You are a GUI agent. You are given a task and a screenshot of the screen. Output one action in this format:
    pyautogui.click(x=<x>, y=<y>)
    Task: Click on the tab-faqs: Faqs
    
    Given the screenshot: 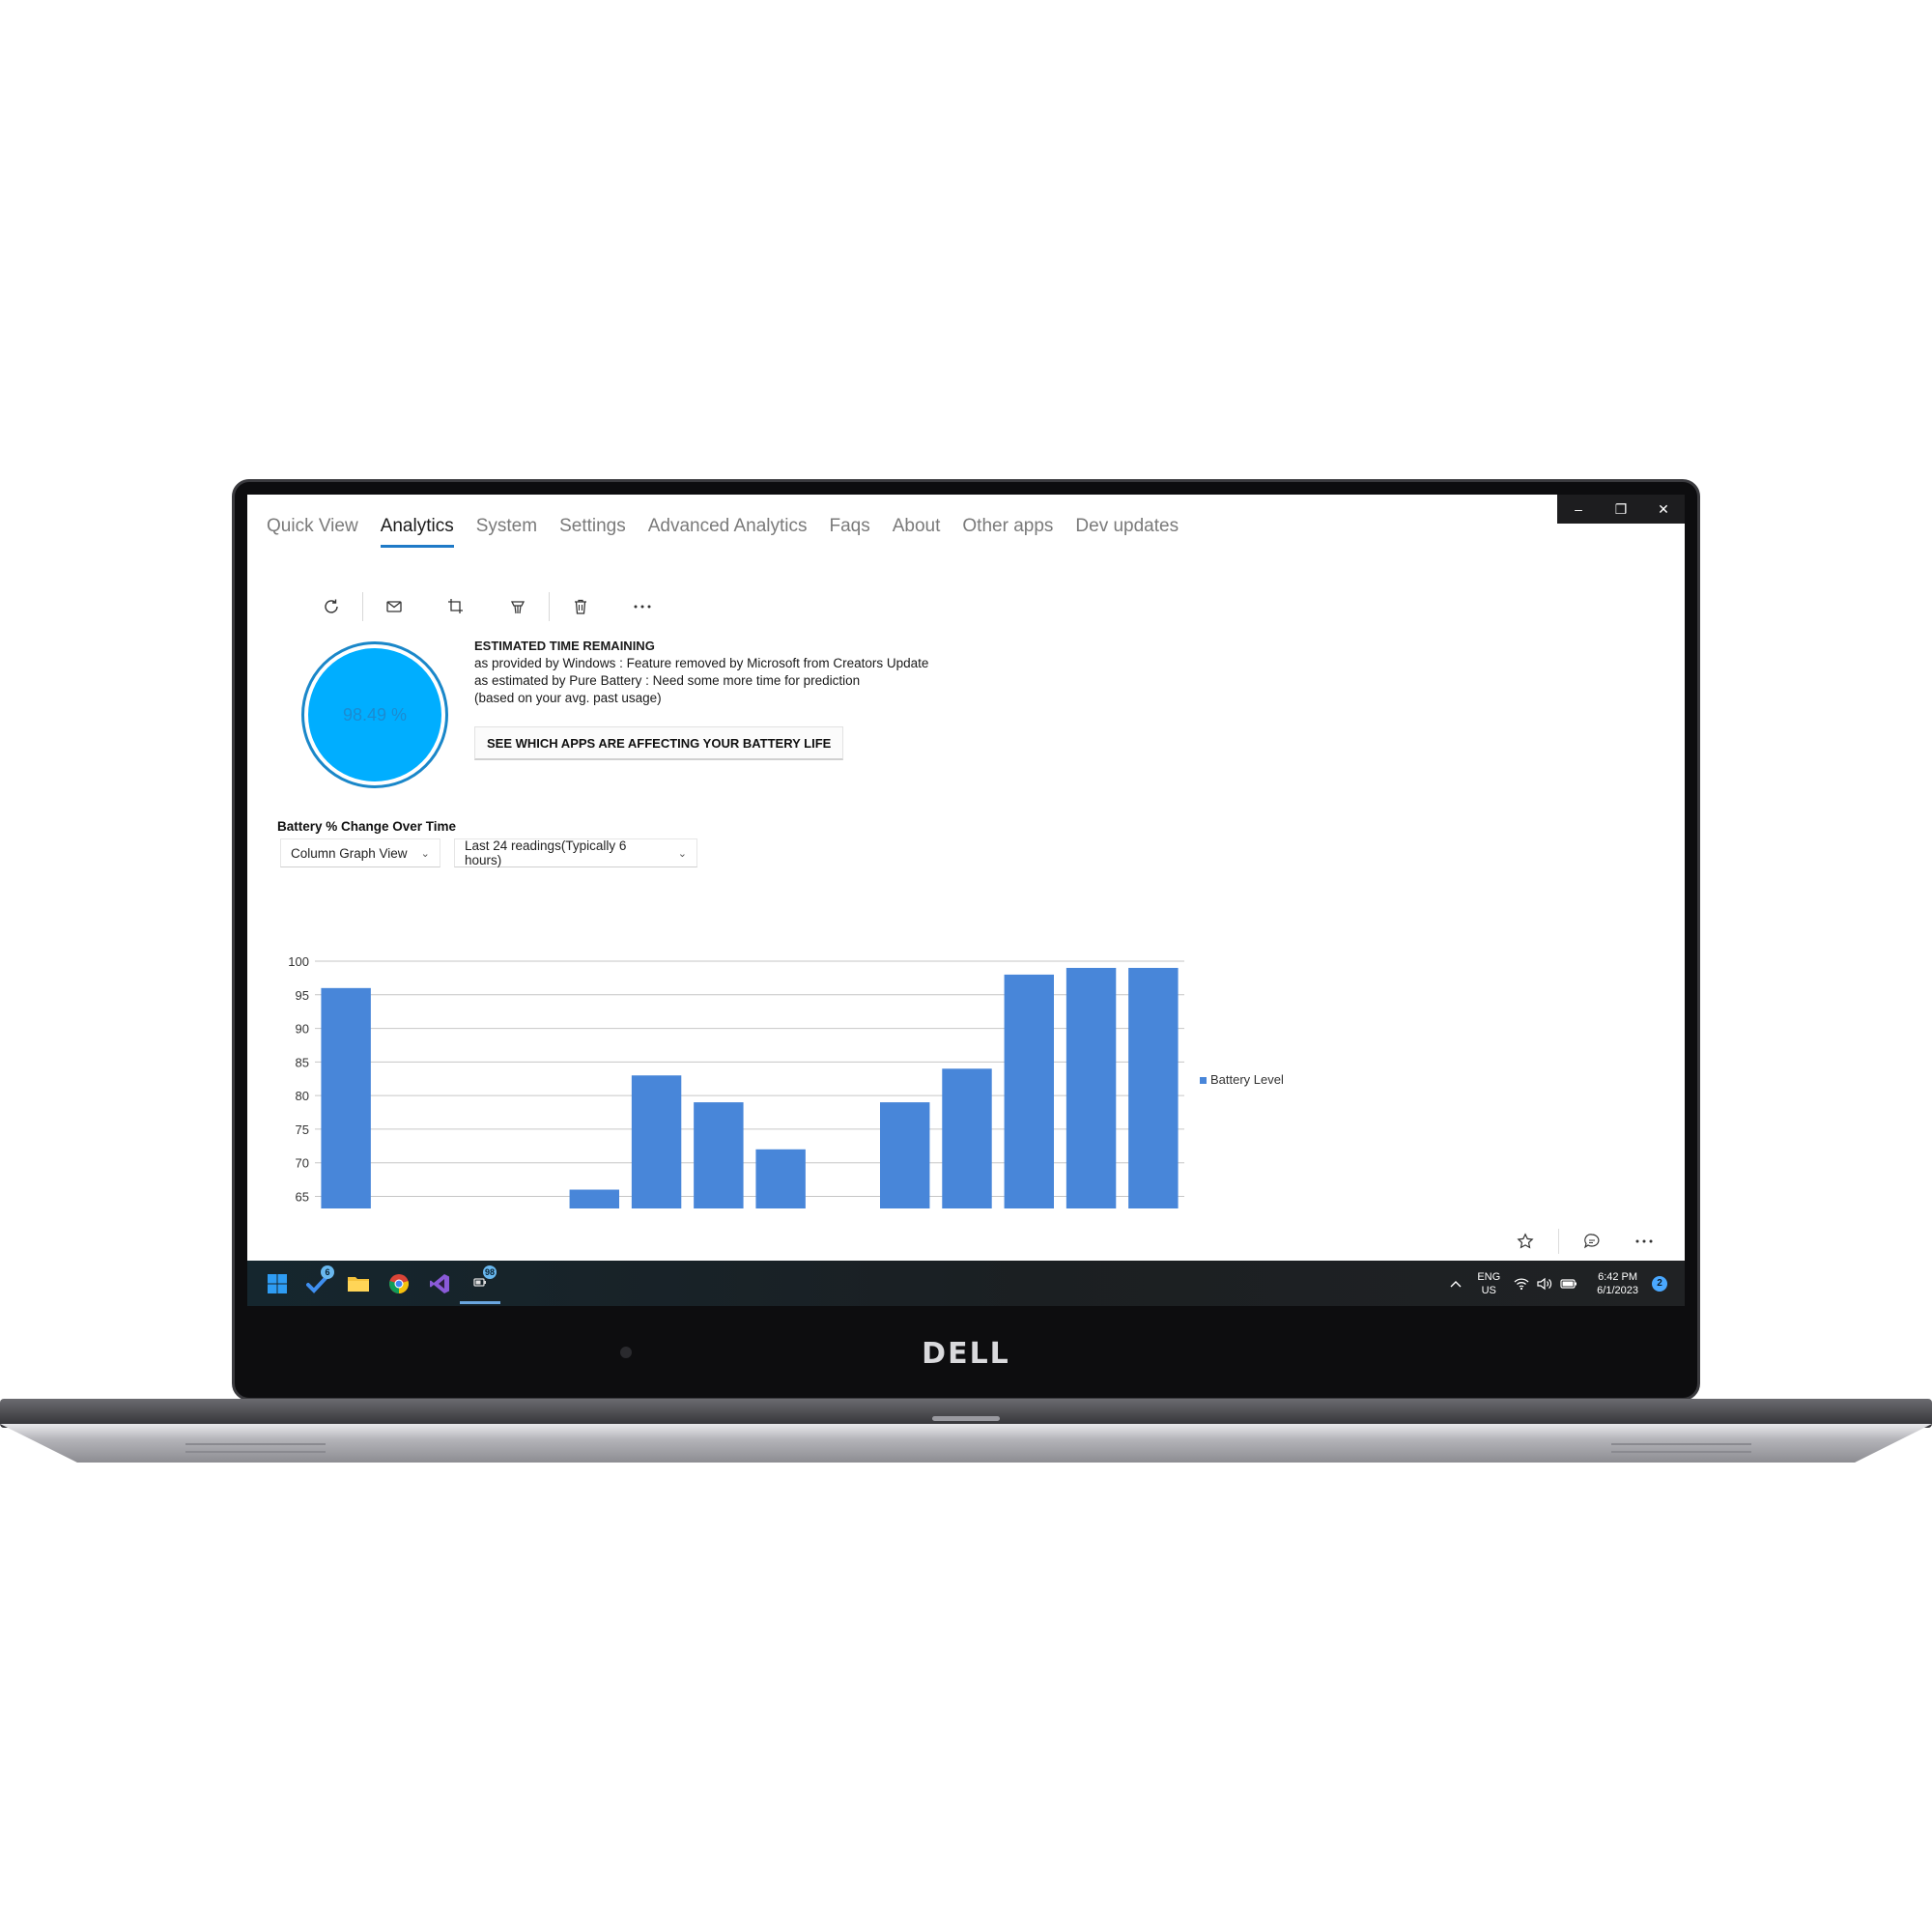 What is the action you would take?
    pyautogui.click(x=850, y=532)
    